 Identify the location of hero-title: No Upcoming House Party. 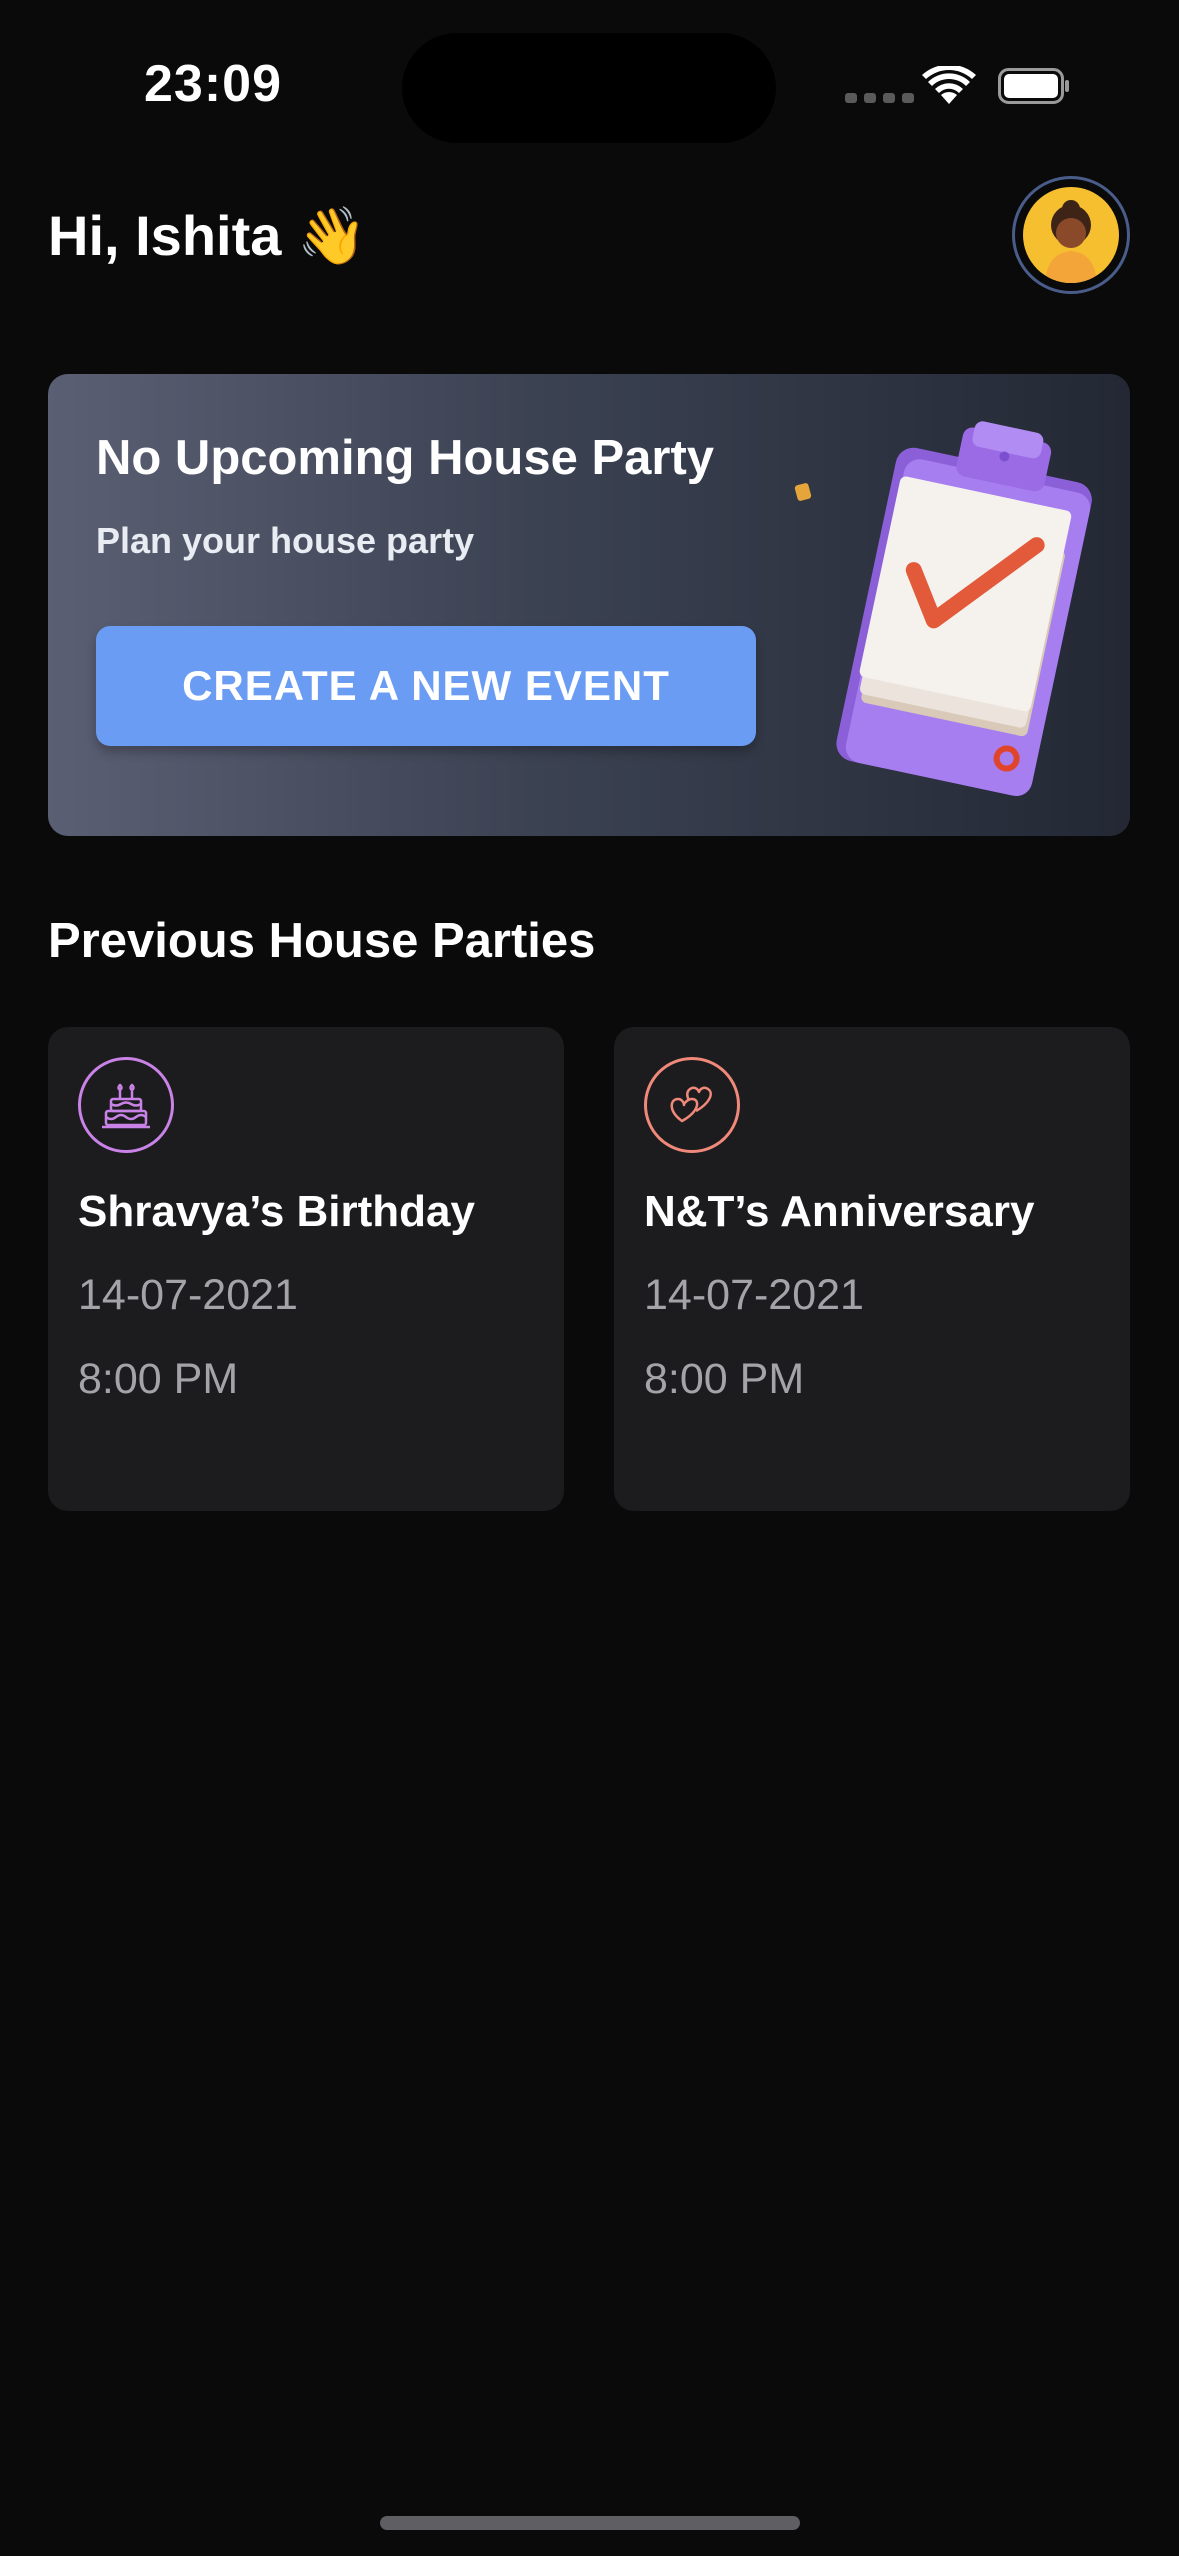
(405, 458).